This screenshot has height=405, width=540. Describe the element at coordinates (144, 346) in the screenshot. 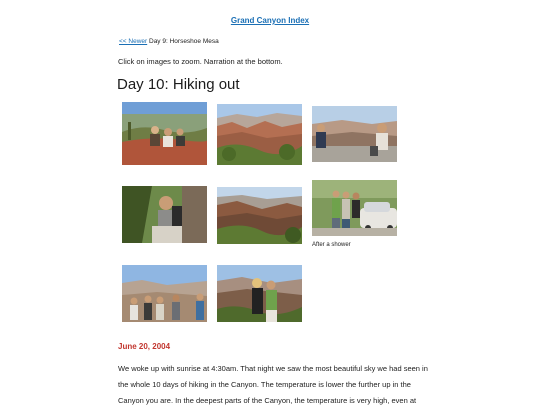

I see `entry-date: June 20, 2004` at that location.